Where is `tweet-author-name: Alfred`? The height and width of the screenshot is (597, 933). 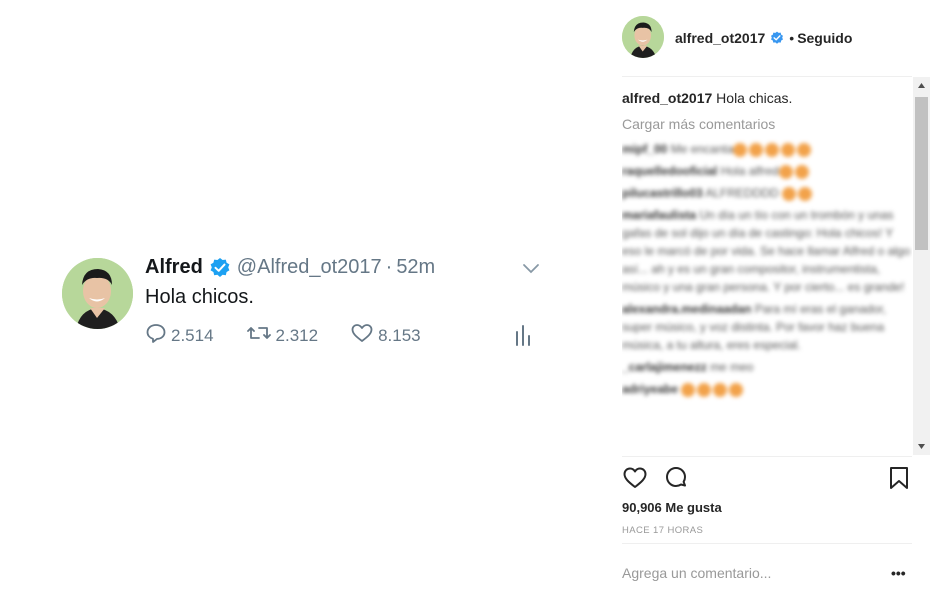
tweet-author-name: Alfred is located at coordinates (174, 267).